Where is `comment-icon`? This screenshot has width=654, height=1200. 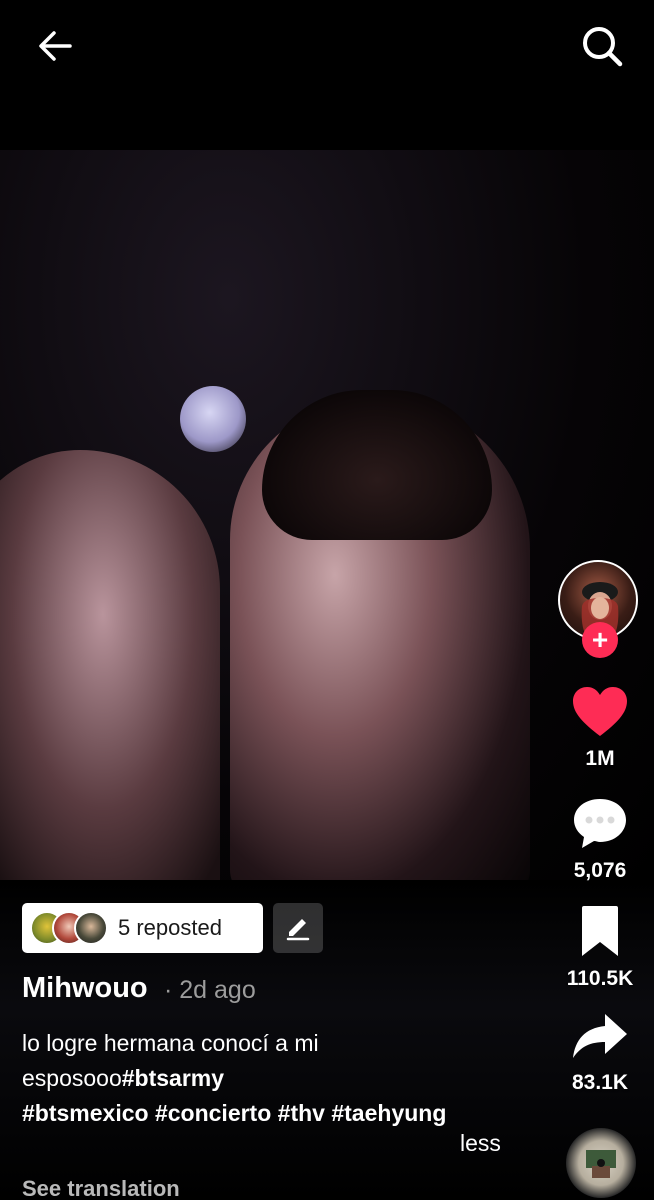
comment-icon is located at coordinates (600, 823).